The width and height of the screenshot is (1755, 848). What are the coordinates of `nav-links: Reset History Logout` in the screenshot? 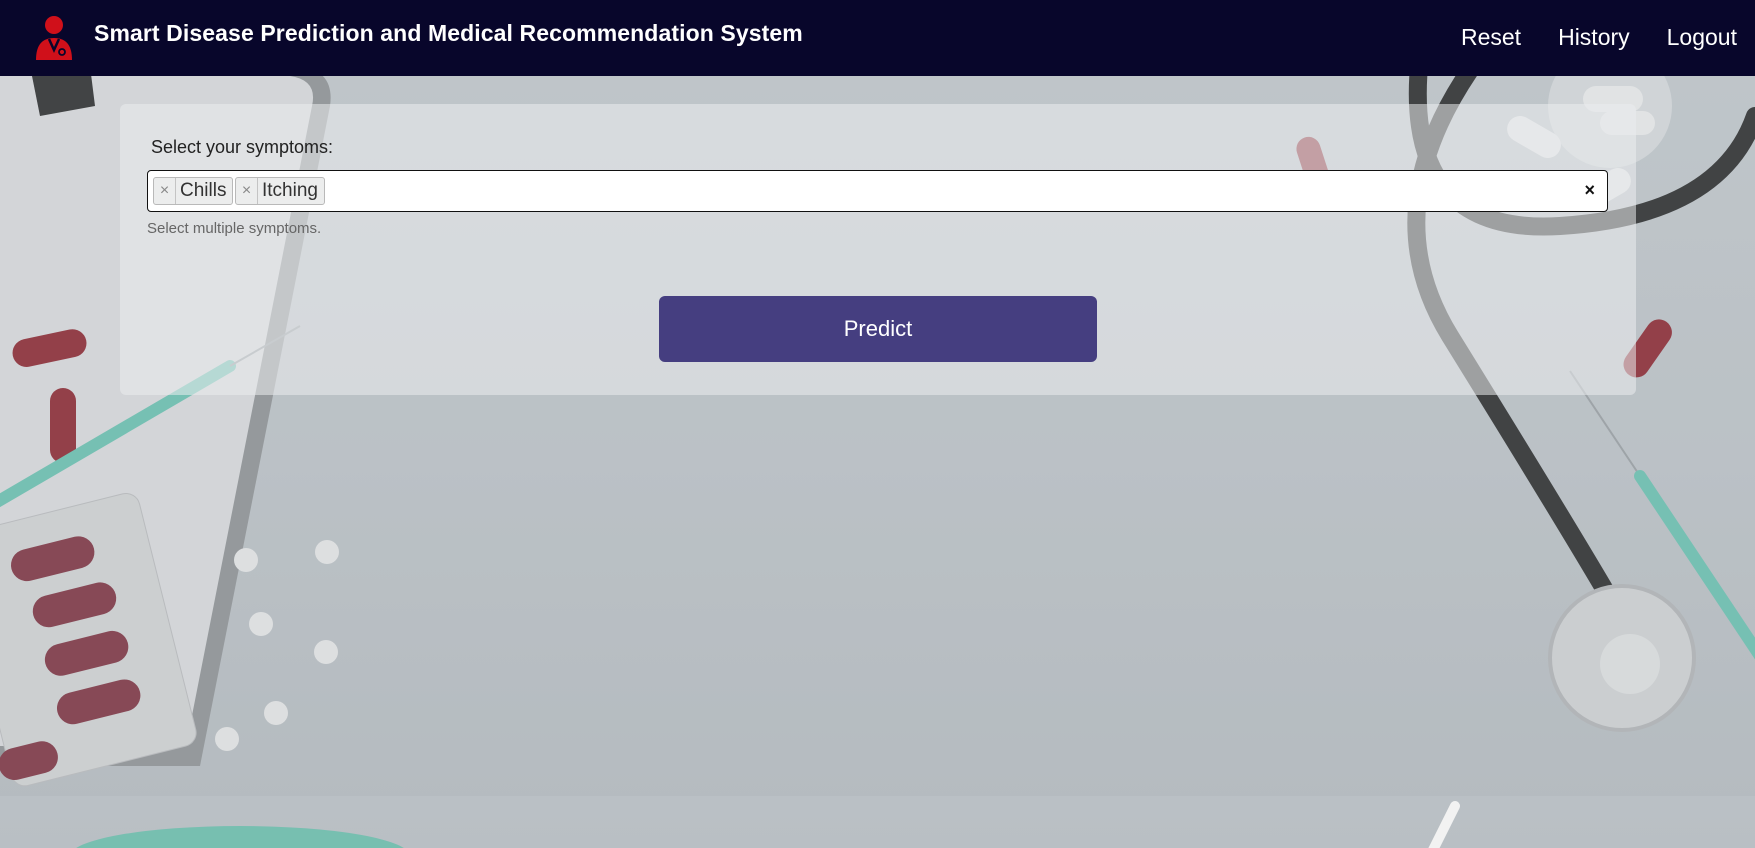 It's located at (1599, 37).